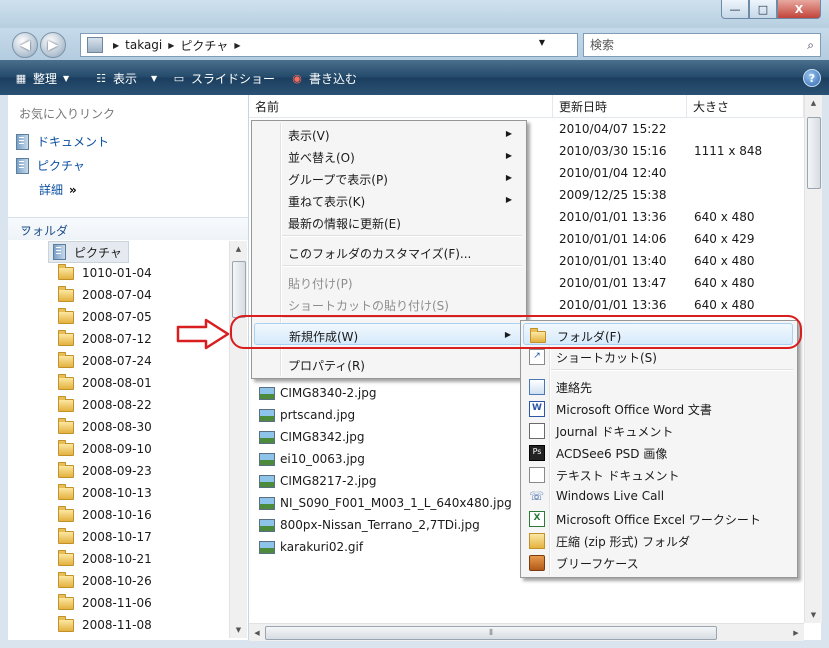 The width and height of the screenshot is (829, 648). I want to click on tree-item-folder: 2008-07-12, so click(105, 339).